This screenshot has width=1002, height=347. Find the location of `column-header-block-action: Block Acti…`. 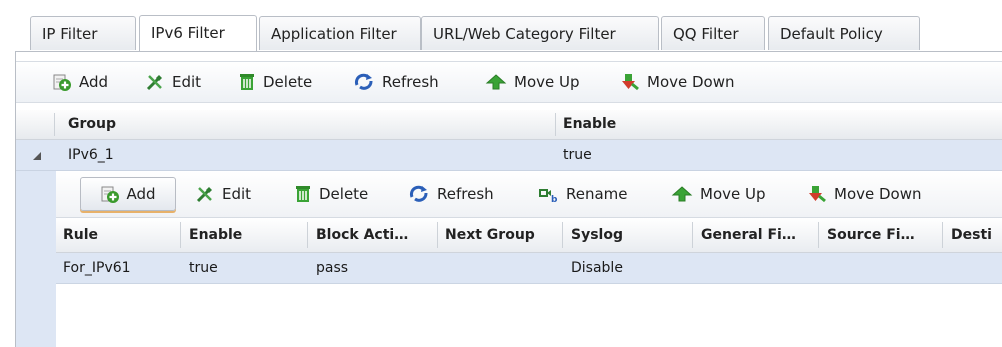

column-header-block-action: Block Acti… is located at coordinates (374, 235).